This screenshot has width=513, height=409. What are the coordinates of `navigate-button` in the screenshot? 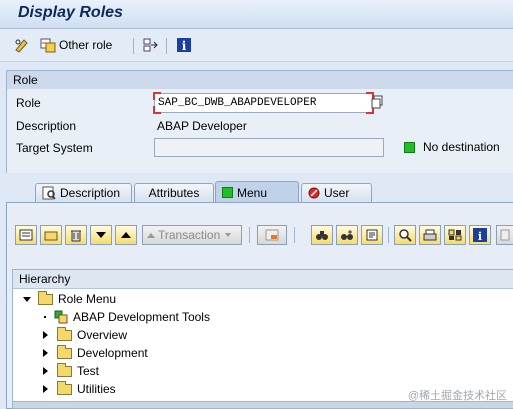 It's located at (151, 45).